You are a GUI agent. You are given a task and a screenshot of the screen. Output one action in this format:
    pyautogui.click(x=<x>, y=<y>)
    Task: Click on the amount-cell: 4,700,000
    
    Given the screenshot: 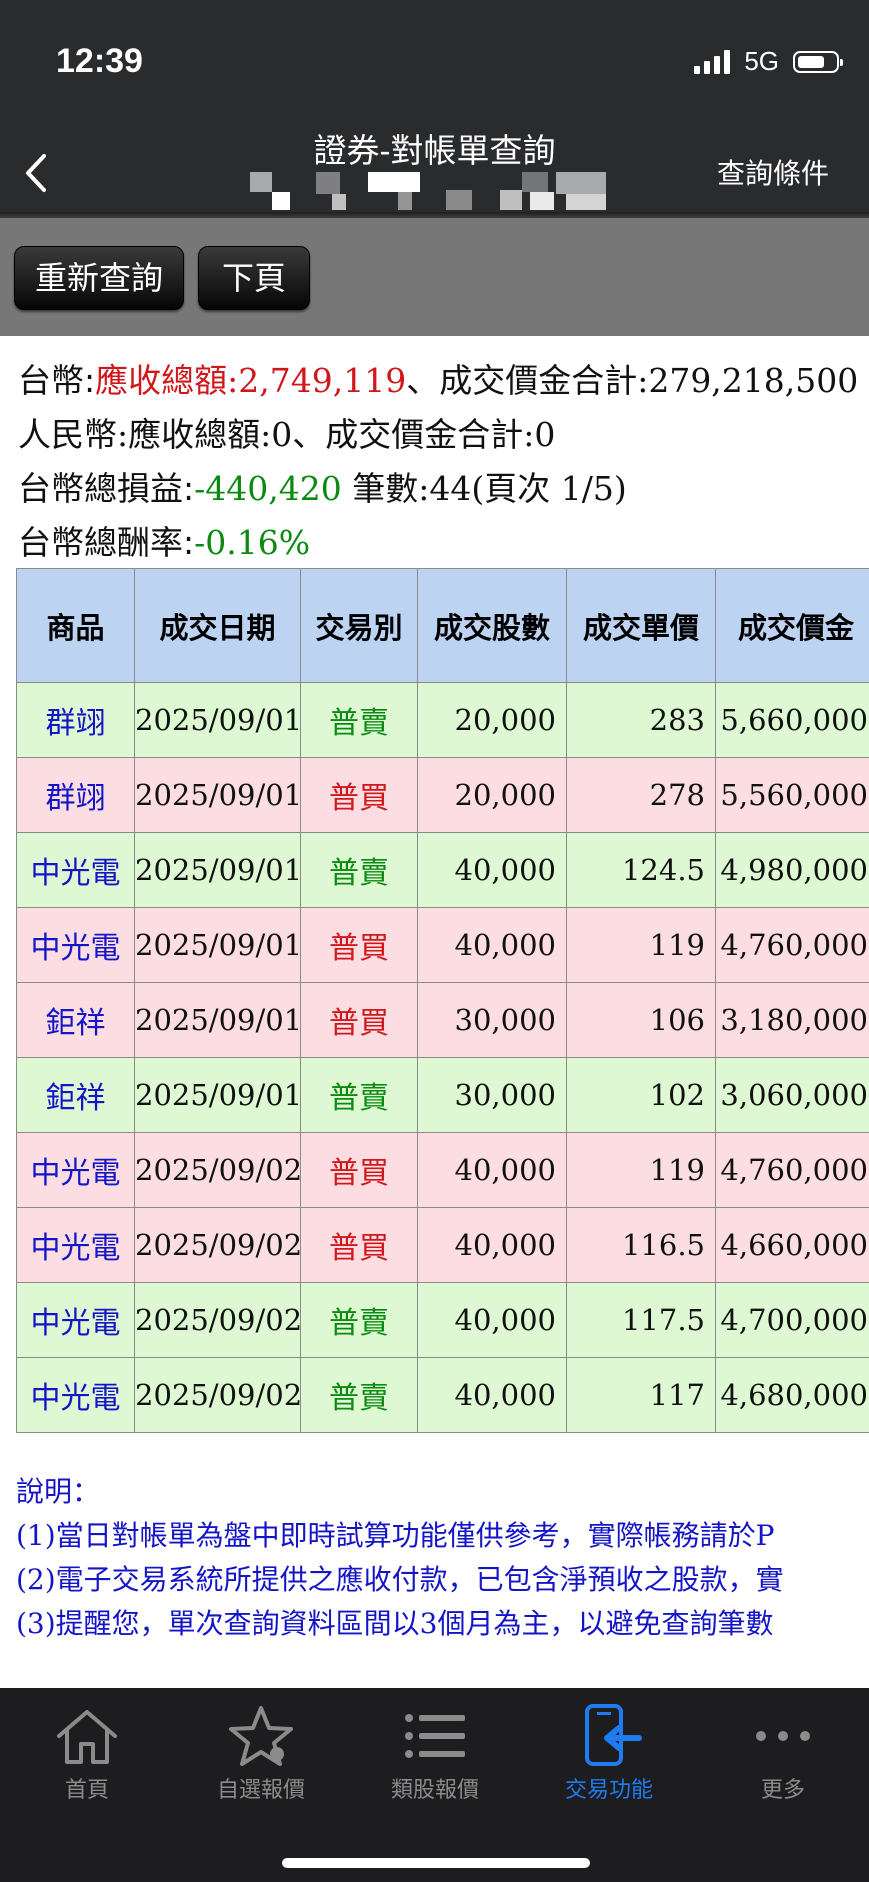 What is the action you would take?
    pyautogui.click(x=792, y=1320)
    